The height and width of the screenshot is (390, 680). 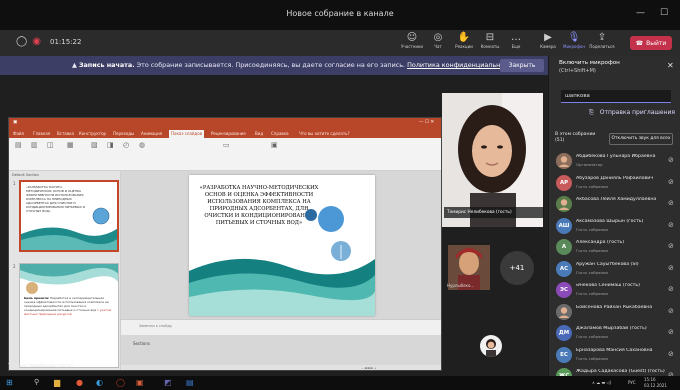 What do you see at coordinates (640, 13) in the screenshot?
I see `minimize-icon: —` at bounding box center [640, 13].